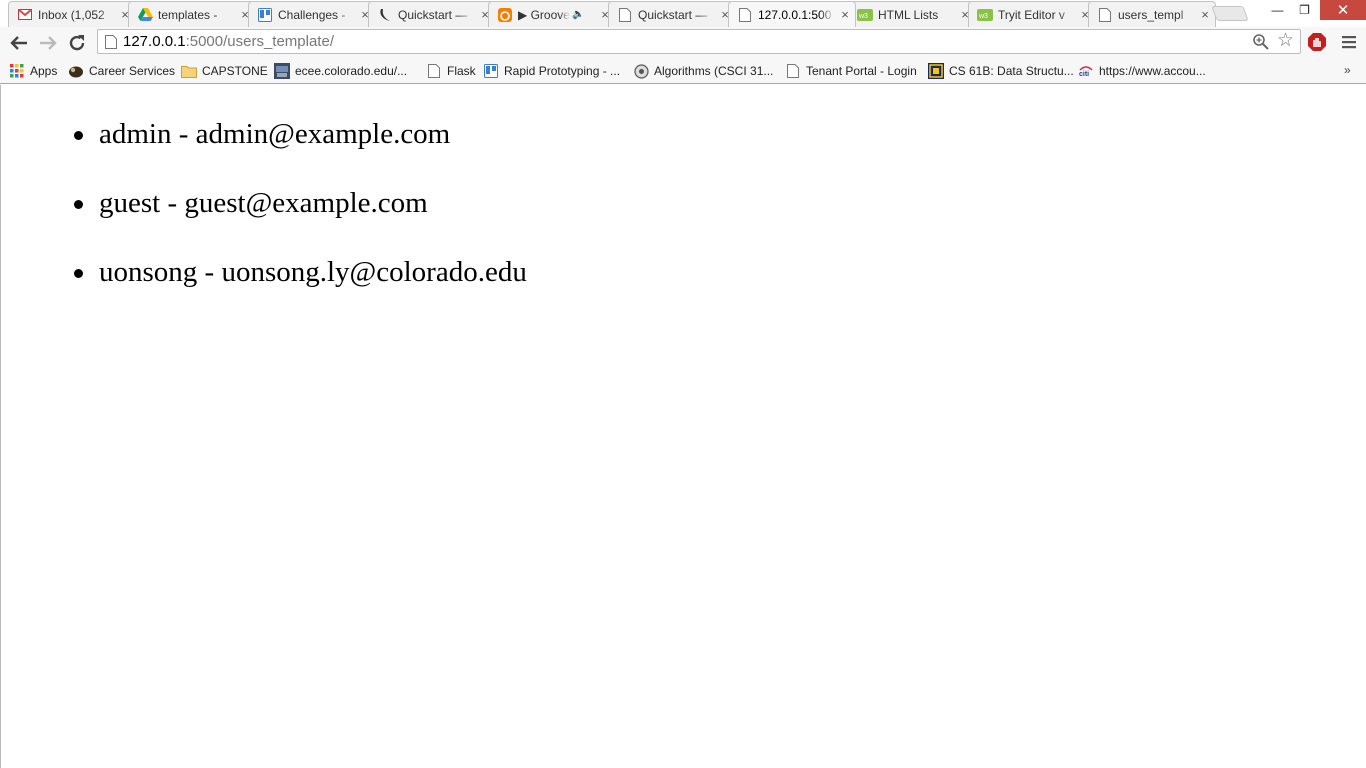 This screenshot has width=1366, height=768. I want to click on tab-title: Challenges -, so click(312, 14).